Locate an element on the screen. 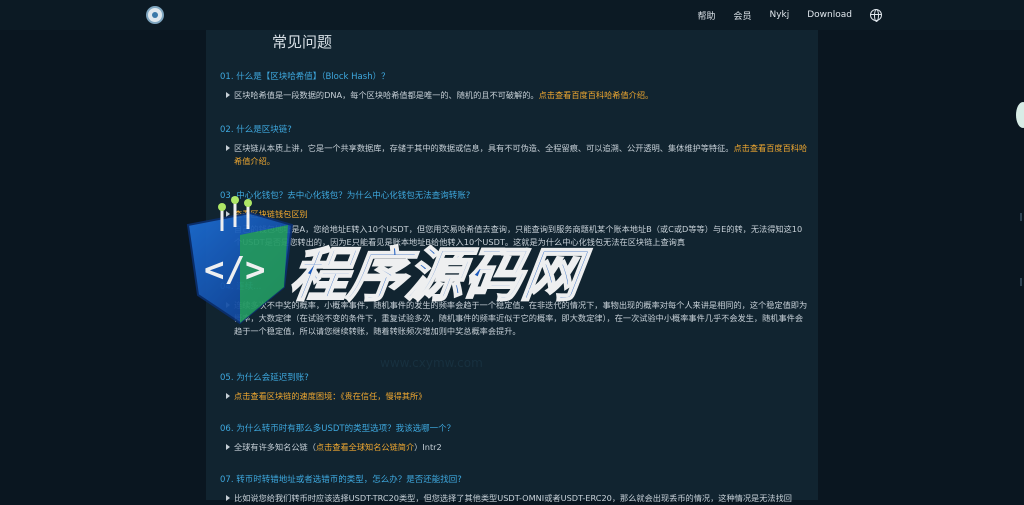 The height and width of the screenshot is (505, 1024). top-navbar: 帮助 会员 Nykj Download is located at coordinates (512, 15).